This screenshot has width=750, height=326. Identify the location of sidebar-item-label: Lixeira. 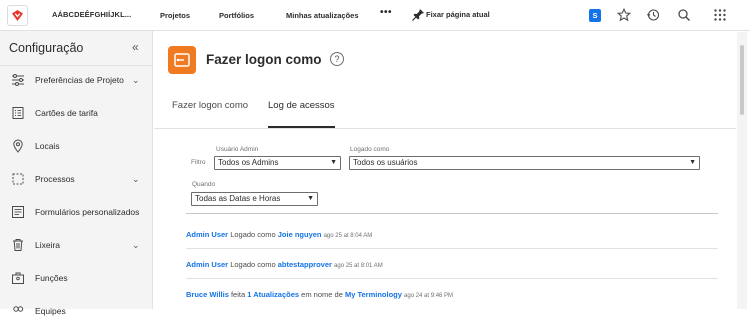
(48, 245).